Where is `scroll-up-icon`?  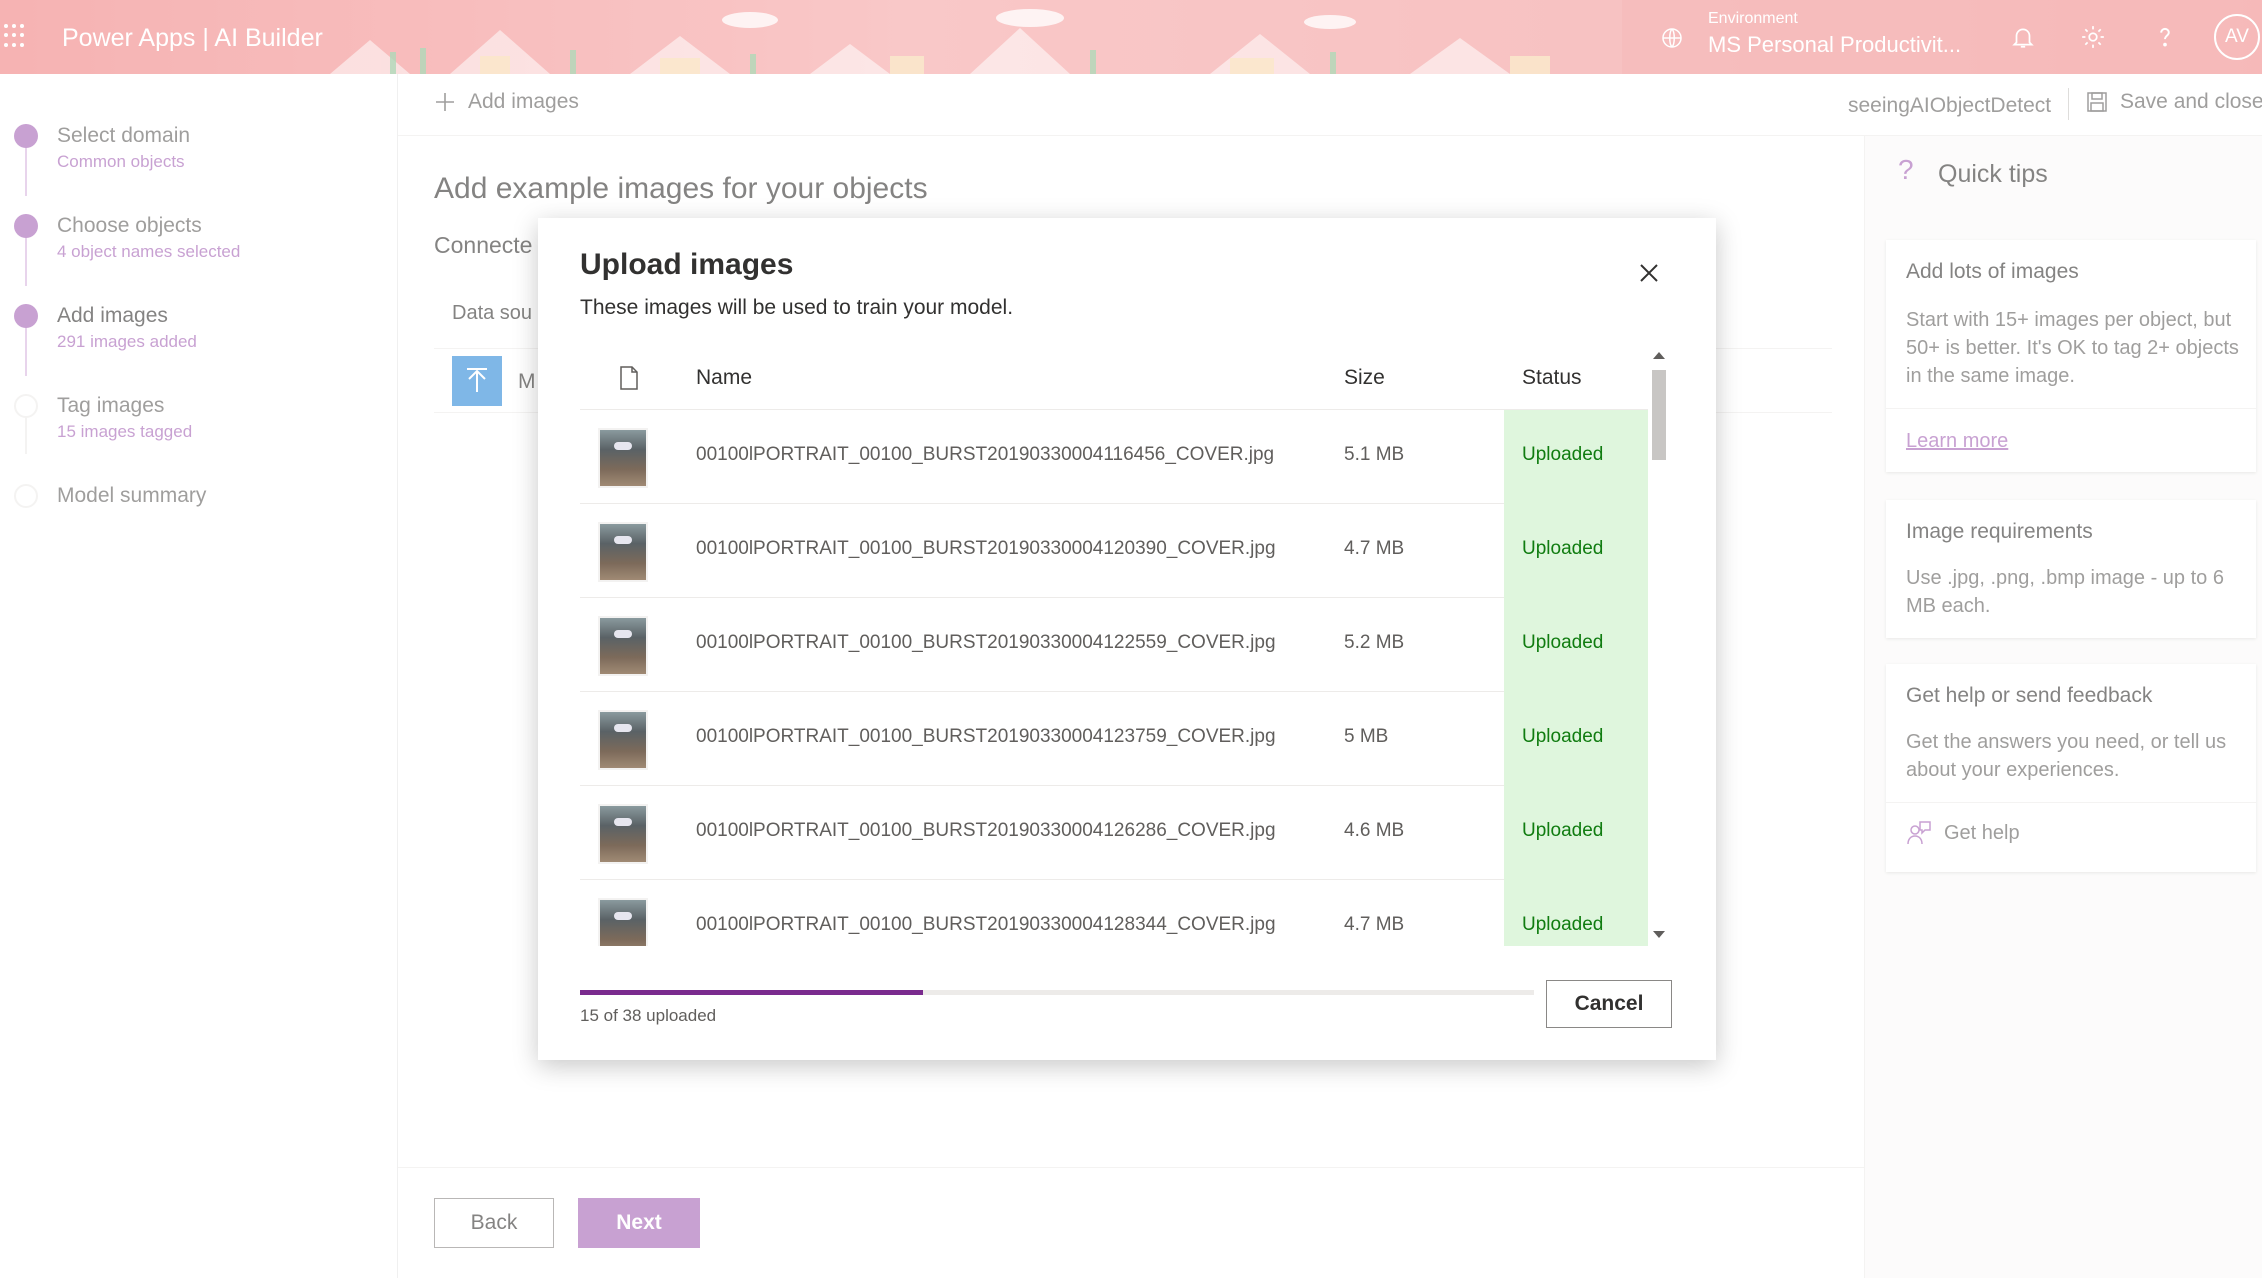 scroll-up-icon is located at coordinates (1659, 355).